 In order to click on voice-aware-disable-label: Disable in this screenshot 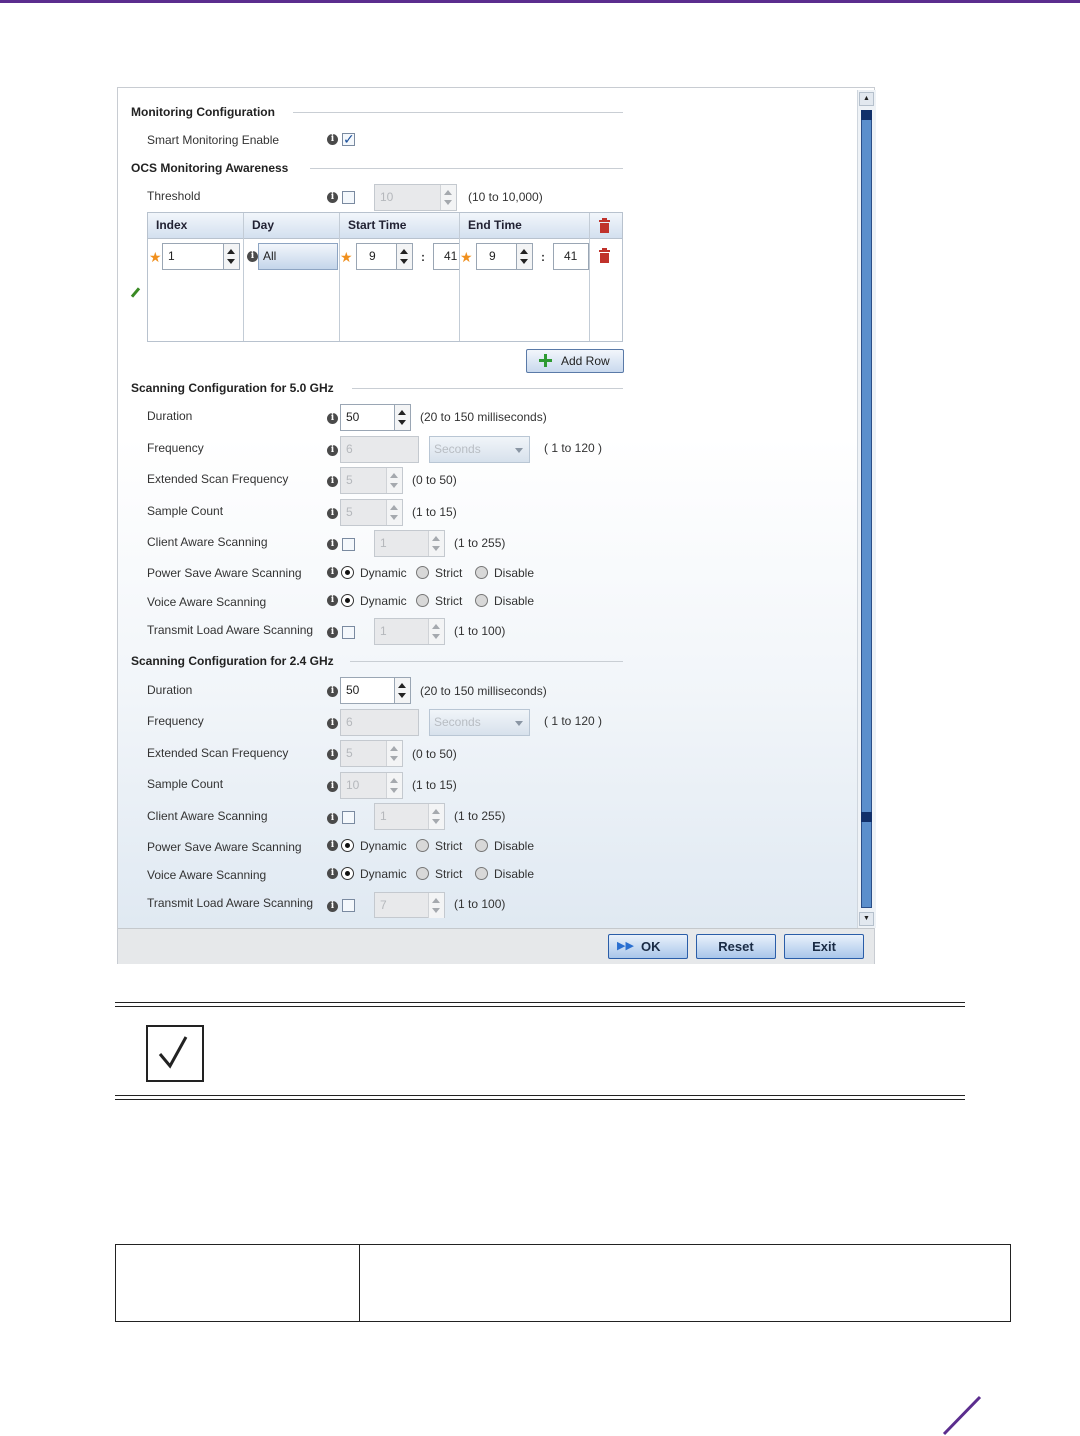, I will do `click(514, 874)`.